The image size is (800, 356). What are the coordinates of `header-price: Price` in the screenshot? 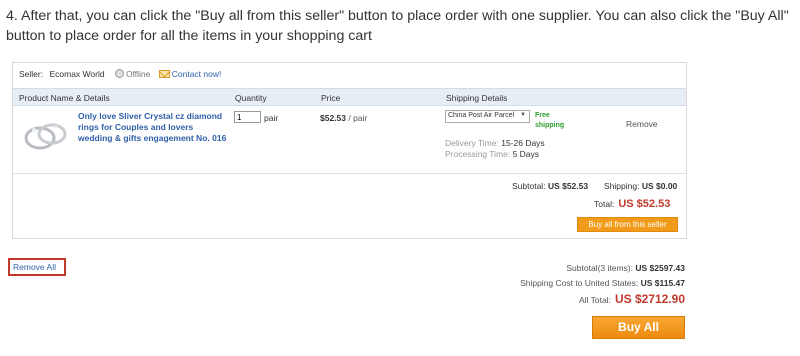 It's located at (331, 98).